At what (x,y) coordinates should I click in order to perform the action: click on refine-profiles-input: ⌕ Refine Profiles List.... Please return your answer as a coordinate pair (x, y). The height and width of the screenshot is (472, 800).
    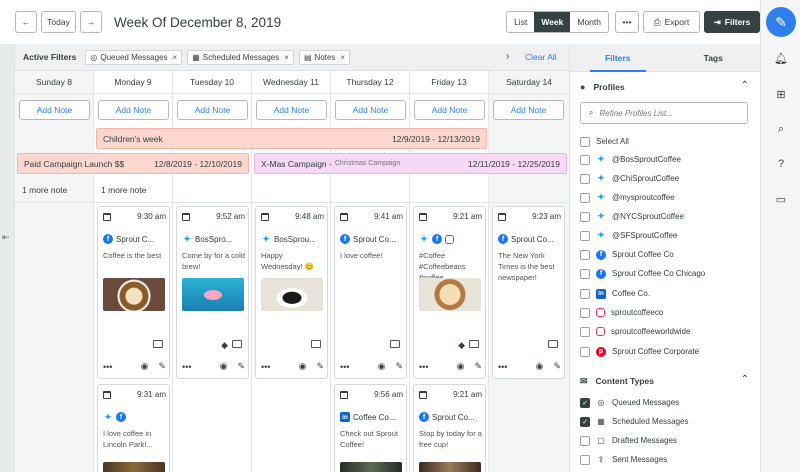
    Looking at the image, I should click on (664, 113).